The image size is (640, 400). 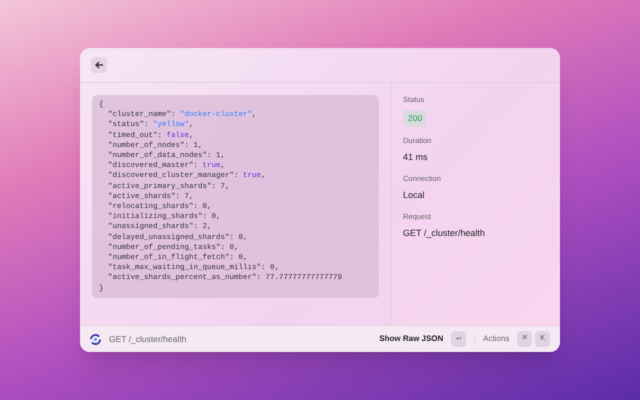 What do you see at coordinates (524, 339) in the screenshot?
I see `keyboard-key: ⌘` at bounding box center [524, 339].